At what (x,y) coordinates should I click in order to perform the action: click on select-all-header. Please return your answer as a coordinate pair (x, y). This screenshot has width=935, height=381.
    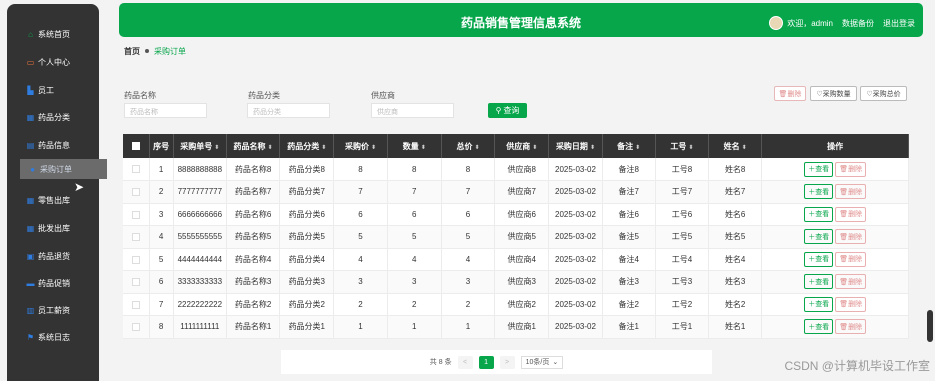
    Looking at the image, I should click on (136, 146).